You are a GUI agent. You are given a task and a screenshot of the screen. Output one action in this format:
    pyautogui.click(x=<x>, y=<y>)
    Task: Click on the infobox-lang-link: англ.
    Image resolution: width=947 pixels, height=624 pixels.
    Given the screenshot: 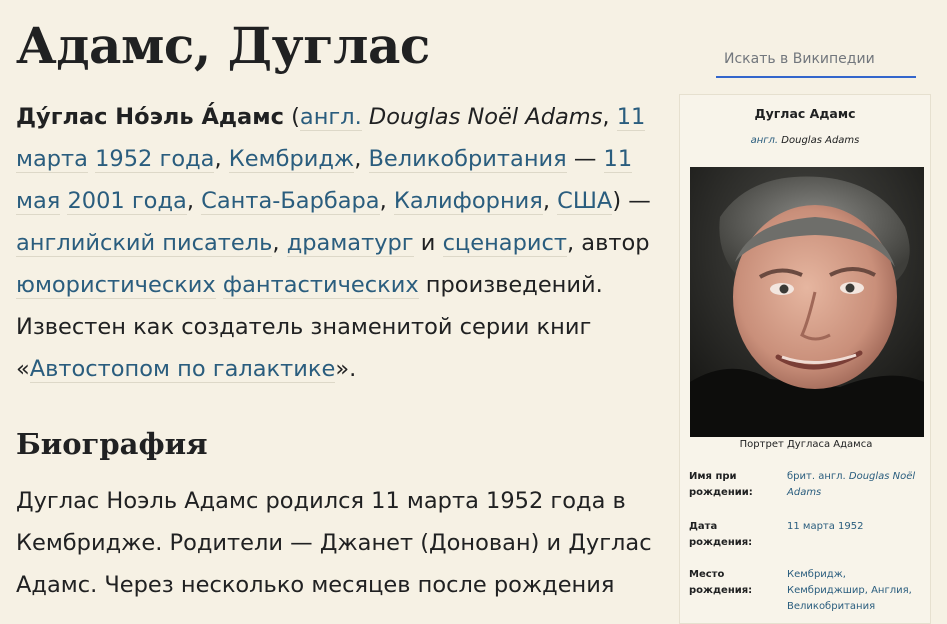 What is the action you would take?
    pyautogui.click(x=765, y=140)
    